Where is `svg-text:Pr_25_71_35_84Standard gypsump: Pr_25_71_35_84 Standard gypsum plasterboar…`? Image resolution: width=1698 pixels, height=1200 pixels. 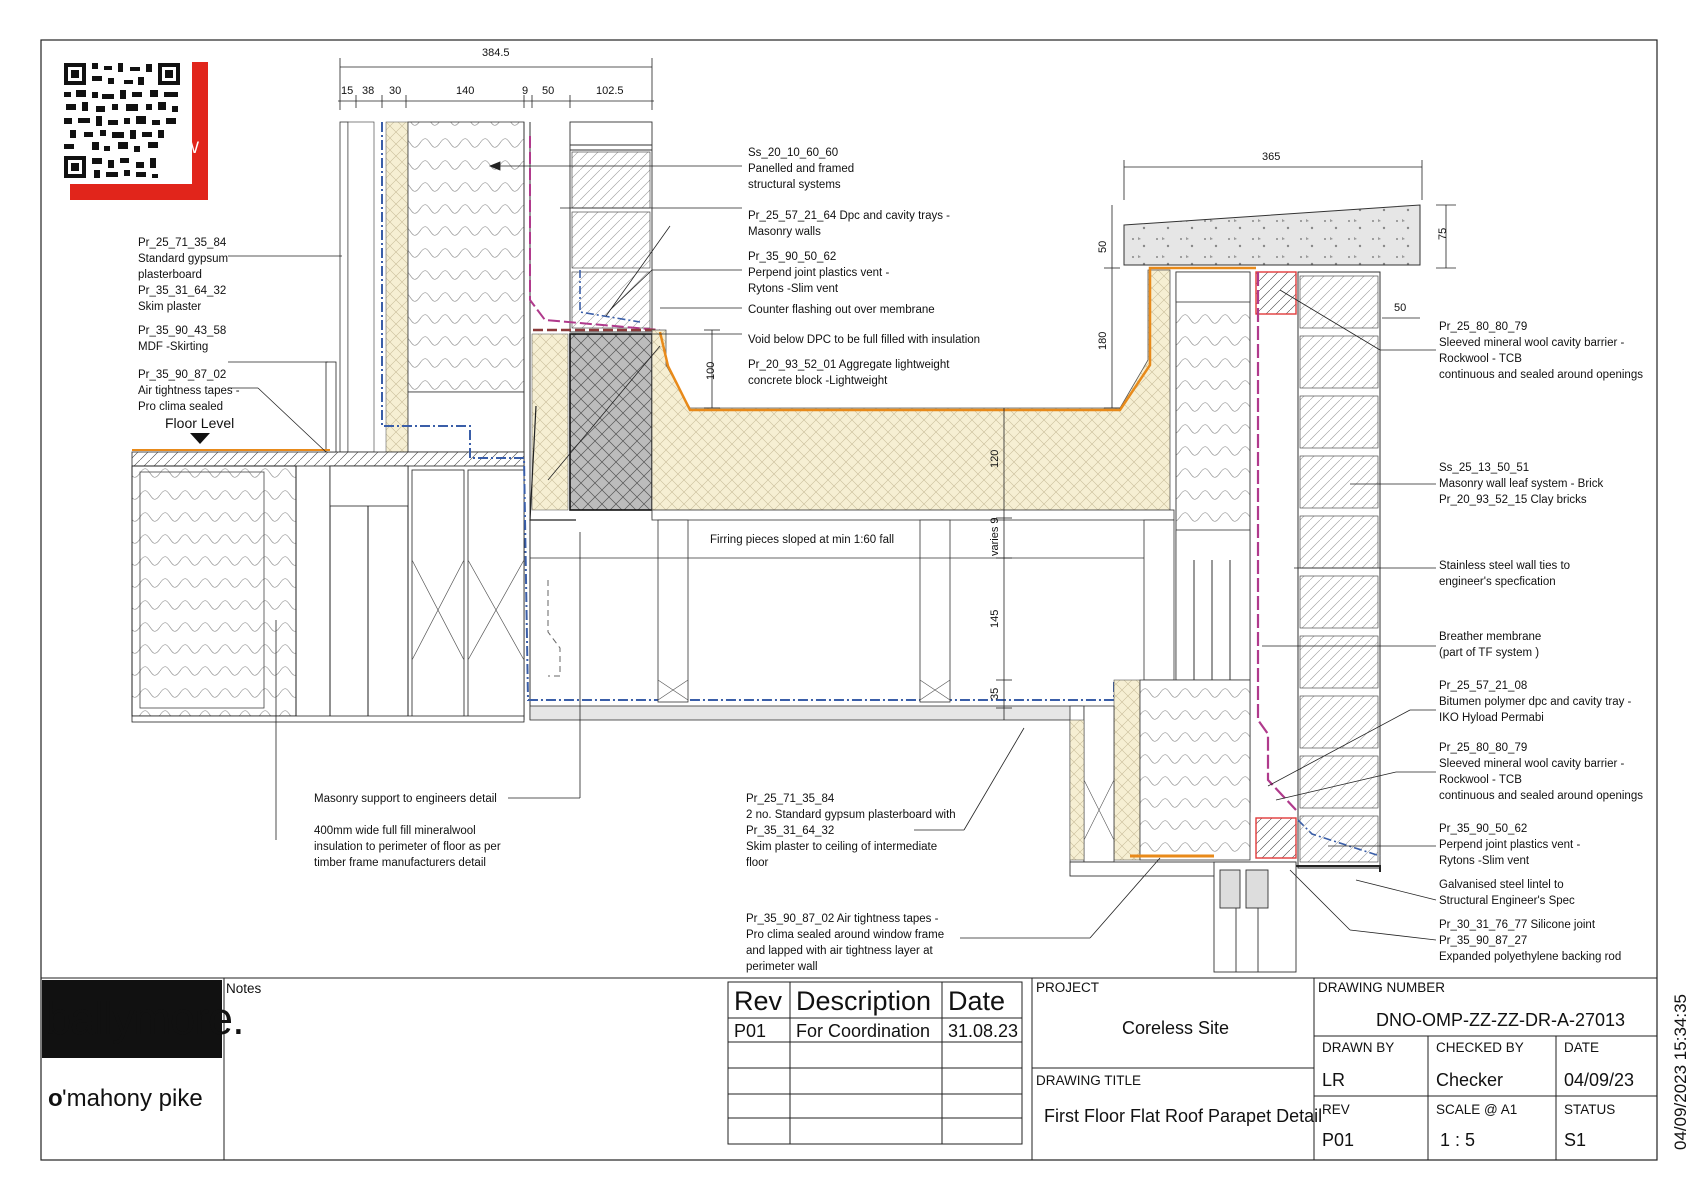 svg-text:Pr_25_71_35_84Standard gypsump: Pr_25_71_35_84 Standard gypsum plasterboar… is located at coordinates (183, 275).